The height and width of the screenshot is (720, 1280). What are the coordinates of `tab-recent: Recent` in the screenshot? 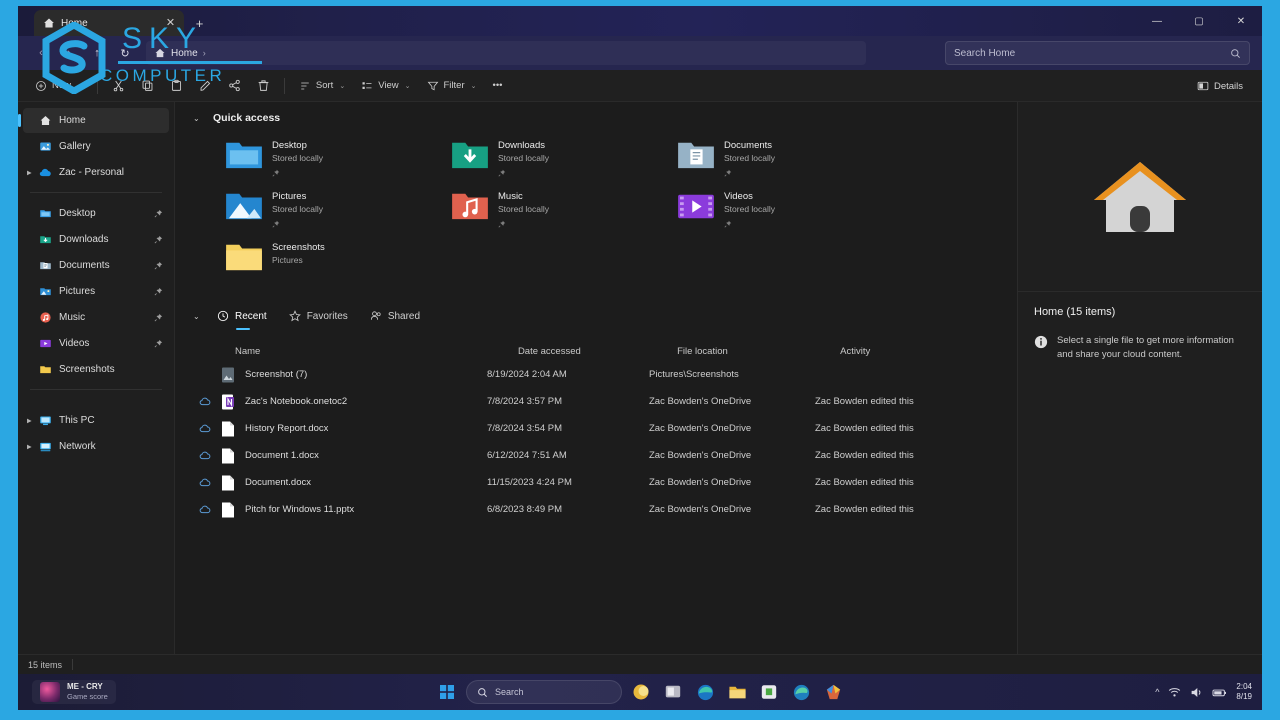 It's located at (243, 316).